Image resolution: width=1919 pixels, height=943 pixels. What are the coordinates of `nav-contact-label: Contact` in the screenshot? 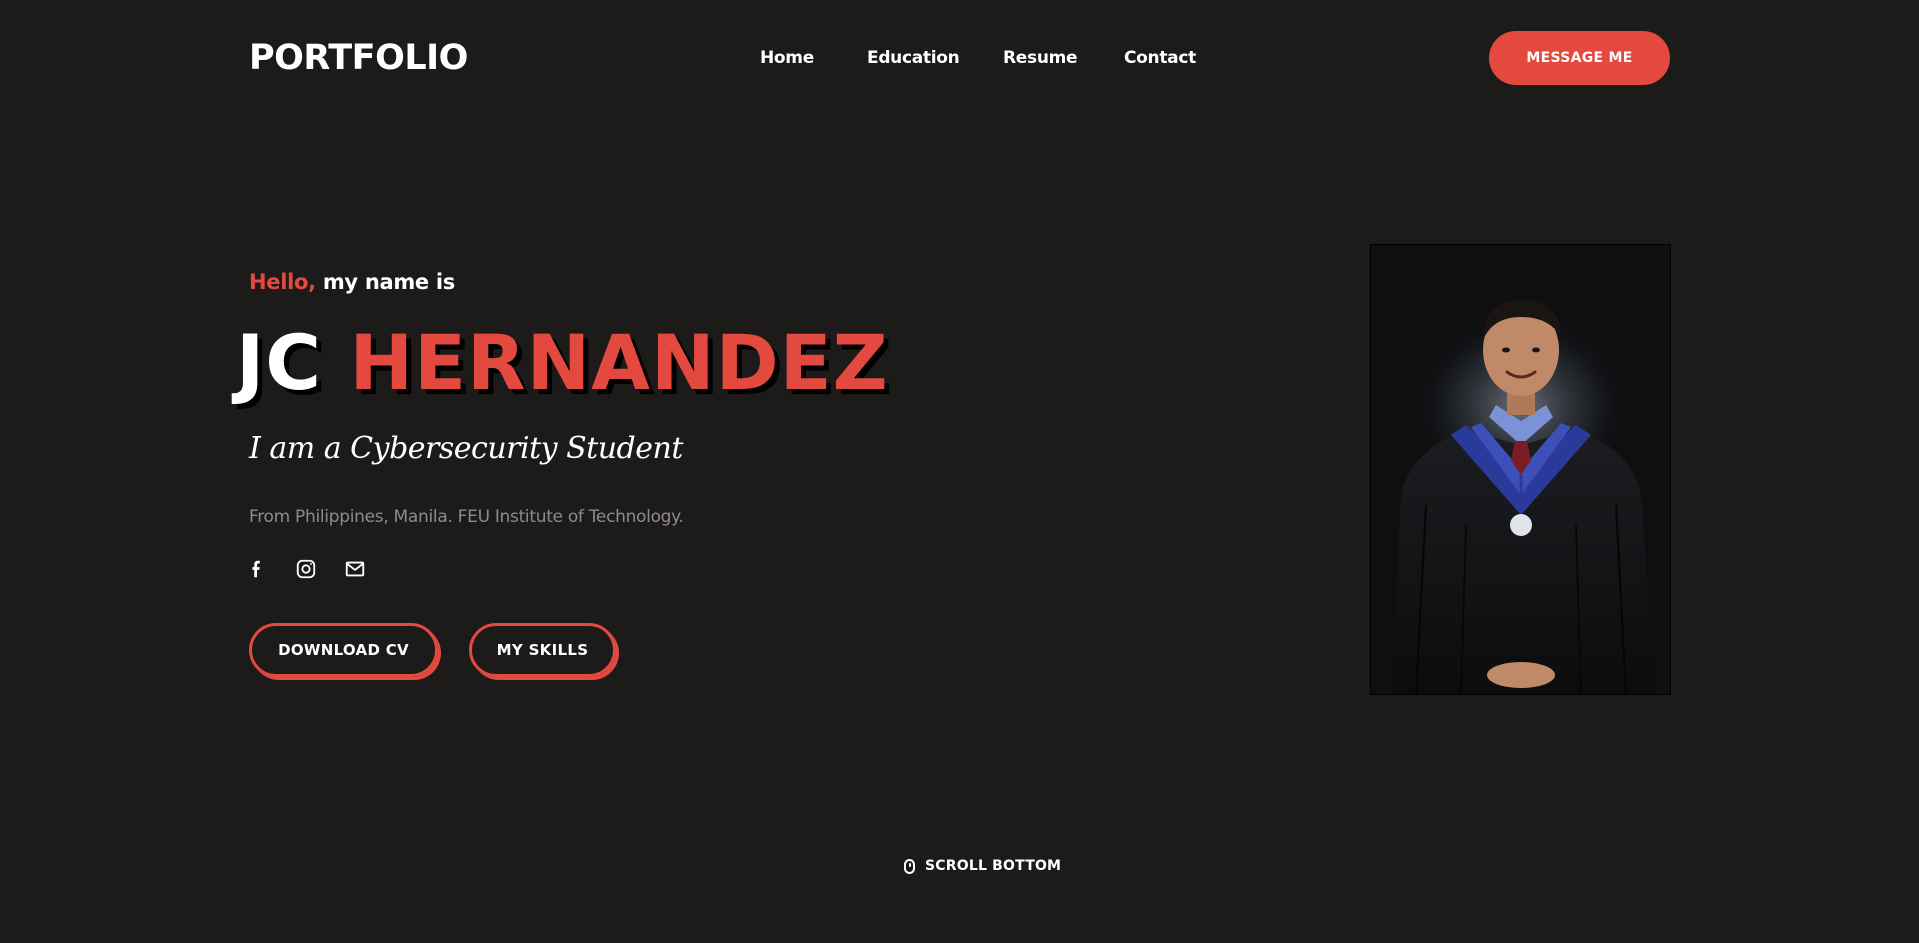 It's located at (1160, 58).